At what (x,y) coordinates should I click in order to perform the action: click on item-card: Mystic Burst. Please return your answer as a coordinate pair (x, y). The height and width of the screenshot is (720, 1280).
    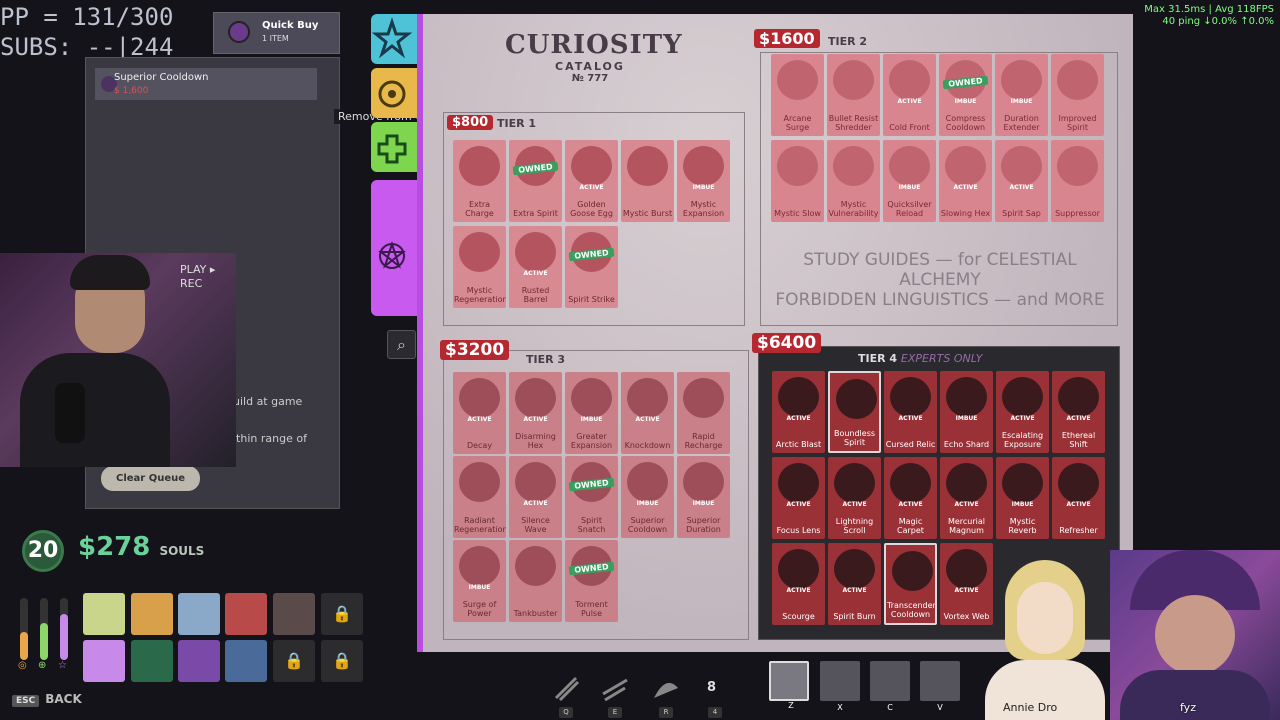
    Looking at the image, I should click on (647, 181).